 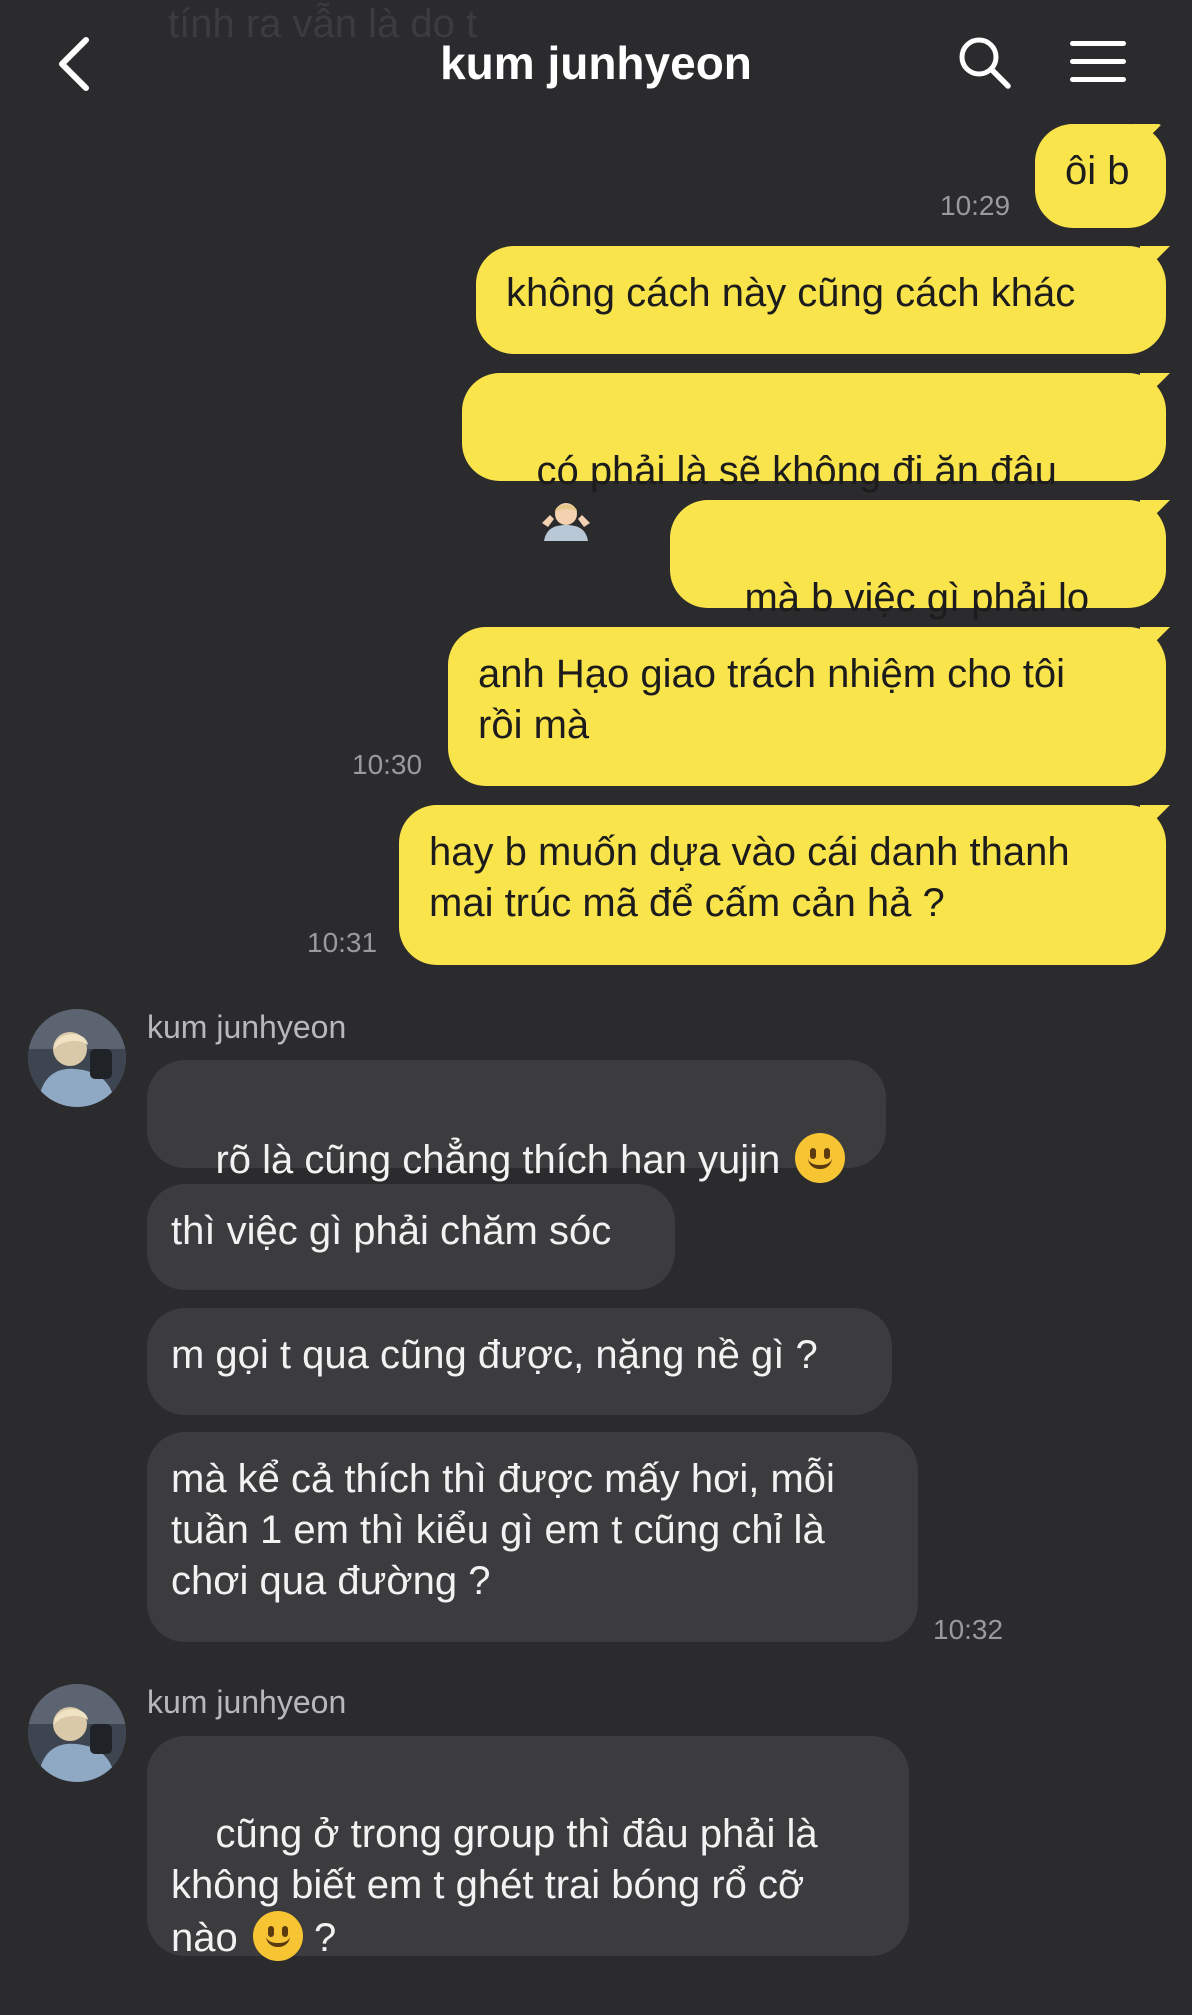 I want to click on message-text: mà b việc gì phải lo, so click(x=917, y=598).